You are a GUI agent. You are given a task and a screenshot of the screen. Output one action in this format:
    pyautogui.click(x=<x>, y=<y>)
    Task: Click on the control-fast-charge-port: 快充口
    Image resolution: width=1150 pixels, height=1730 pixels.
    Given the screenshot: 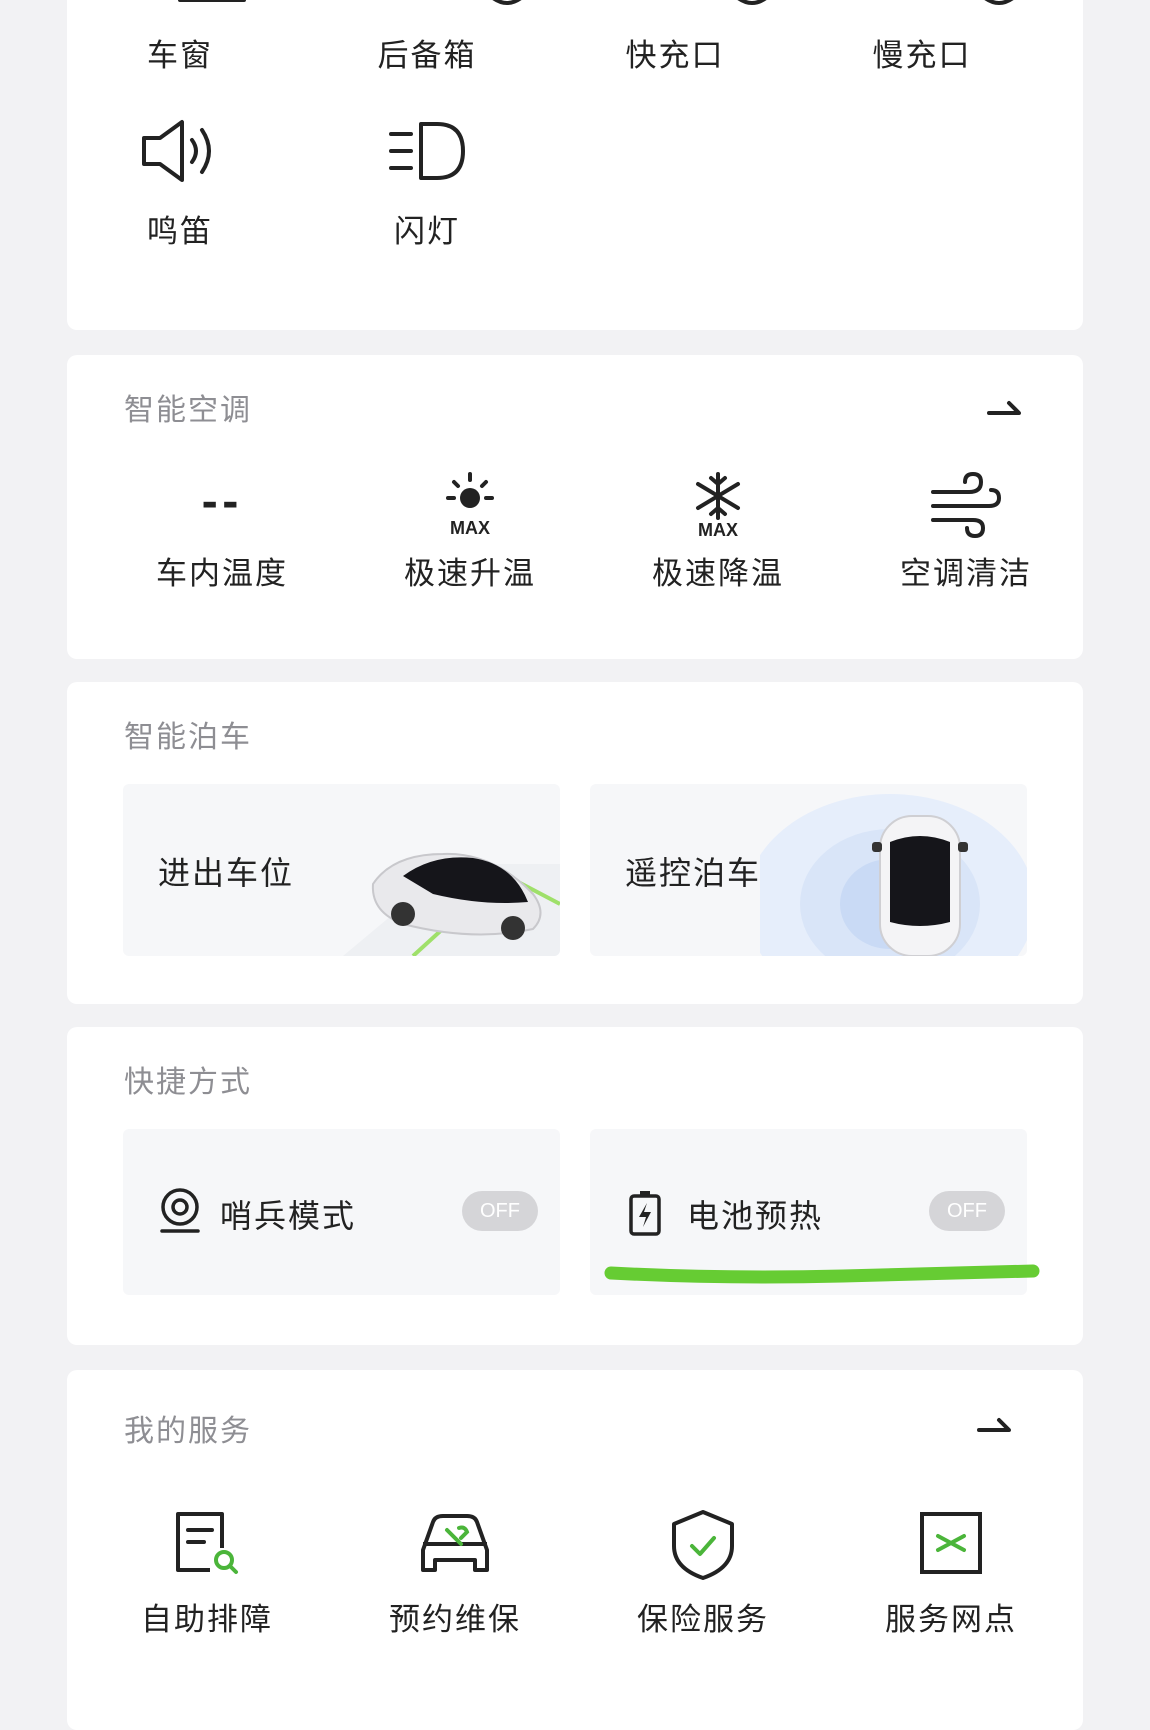 What is the action you would take?
    pyautogui.click(x=675, y=52)
    